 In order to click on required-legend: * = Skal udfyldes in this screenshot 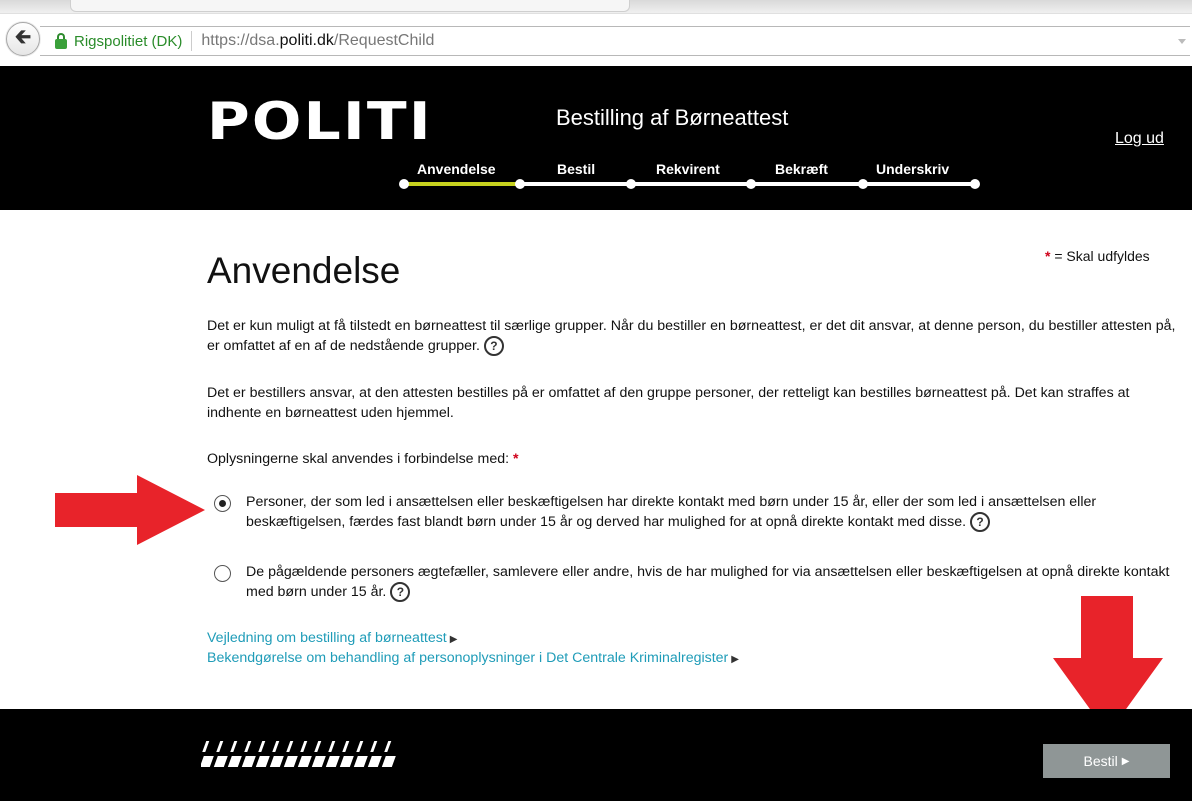, I will do `click(1097, 256)`.